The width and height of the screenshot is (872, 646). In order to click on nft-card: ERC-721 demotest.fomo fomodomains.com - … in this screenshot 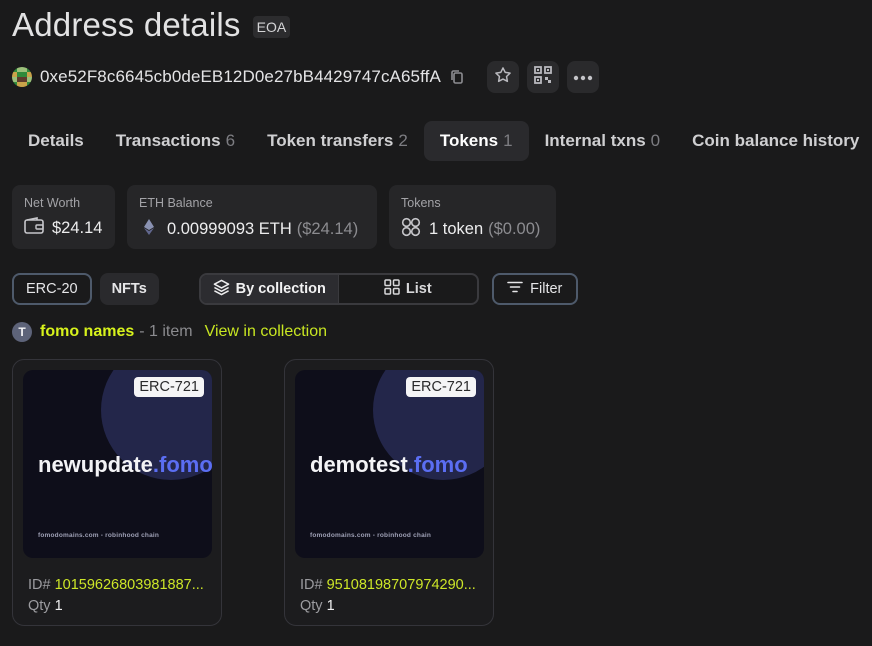, I will do `click(389, 492)`.